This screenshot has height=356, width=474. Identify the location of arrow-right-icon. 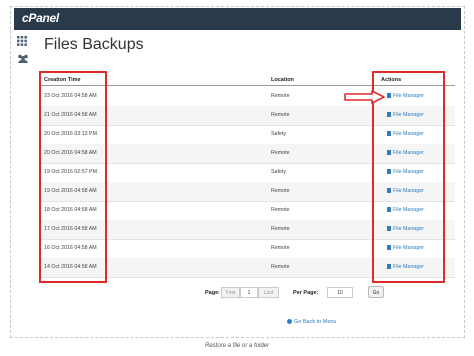
(364, 97).